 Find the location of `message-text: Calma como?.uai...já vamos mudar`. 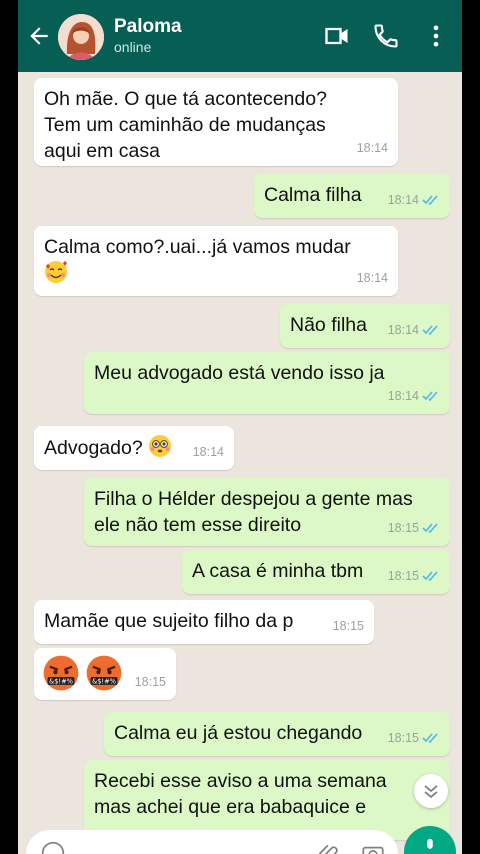

message-text: Calma como?.uai...já vamos mudar is located at coordinates (197, 247).